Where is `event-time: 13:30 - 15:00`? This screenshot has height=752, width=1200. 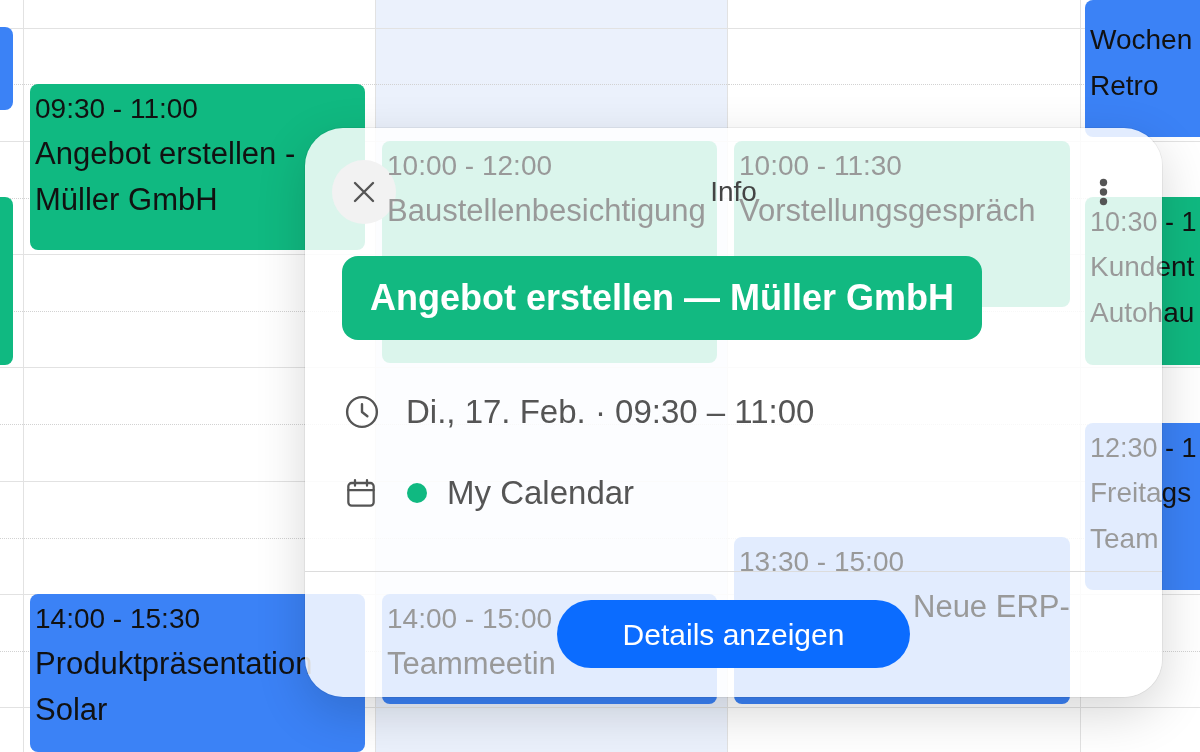 event-time: 13:30 - 15:00 is located at coordinates (822, 562).